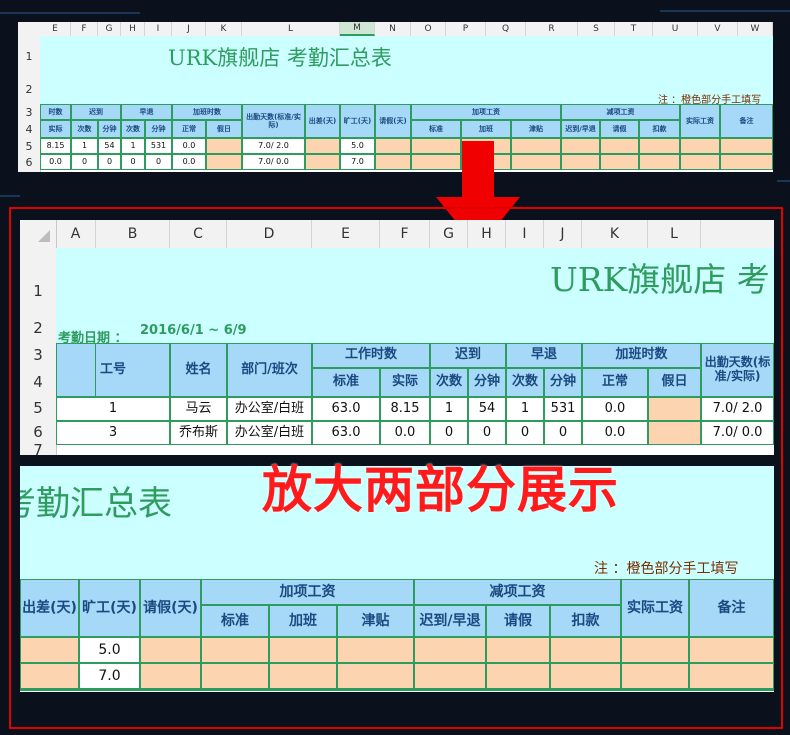  Describe the element at coordinates (405, 409) in the screenshot. I see `cell-actual: 8.15` at that location.